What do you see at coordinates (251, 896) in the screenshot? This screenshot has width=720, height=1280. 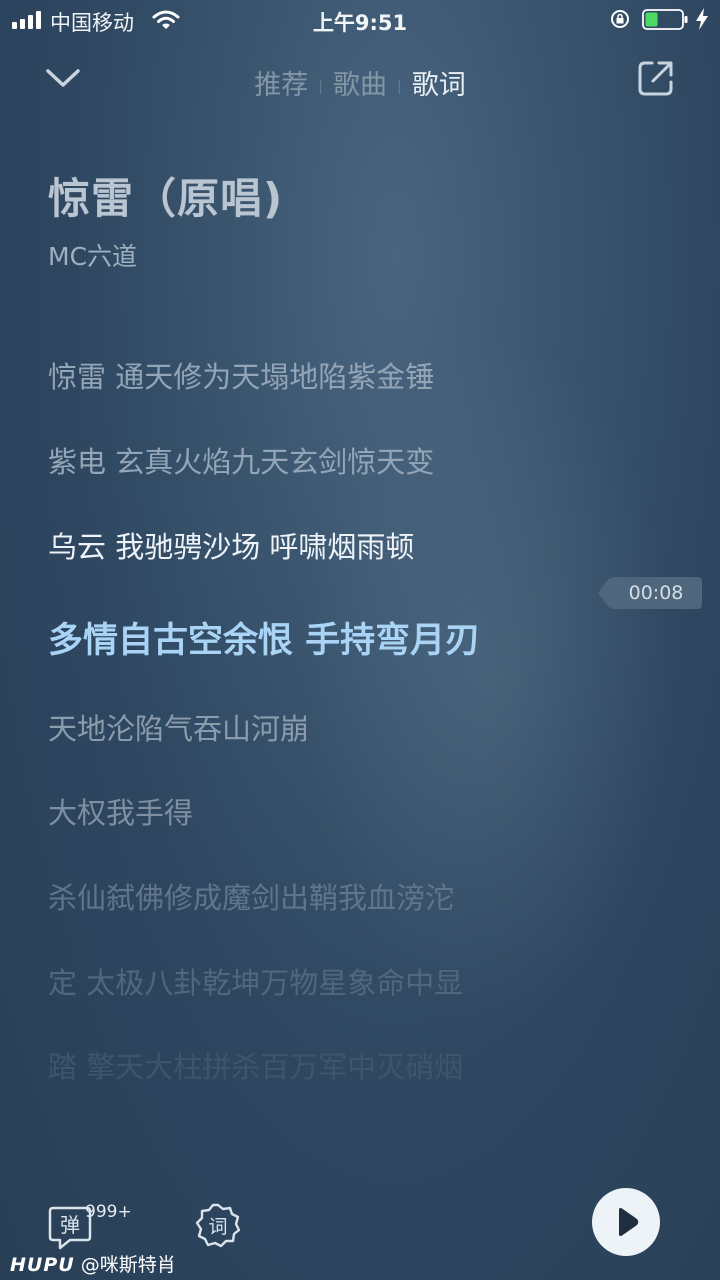 I see `lyric-line: 杀仙弑佛修成魔剑出鞘我血滂沱` at bounding box center [251, 896].